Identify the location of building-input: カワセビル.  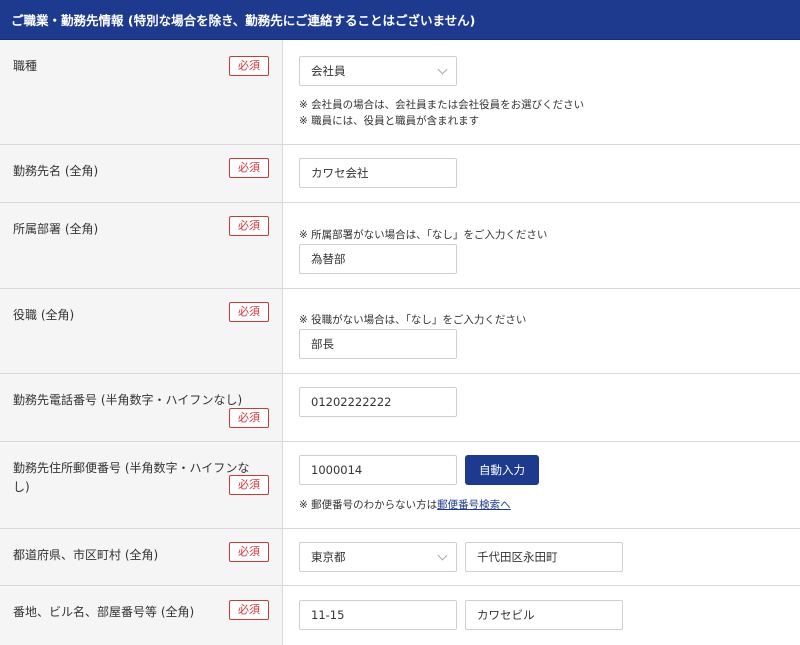
(544, 615).